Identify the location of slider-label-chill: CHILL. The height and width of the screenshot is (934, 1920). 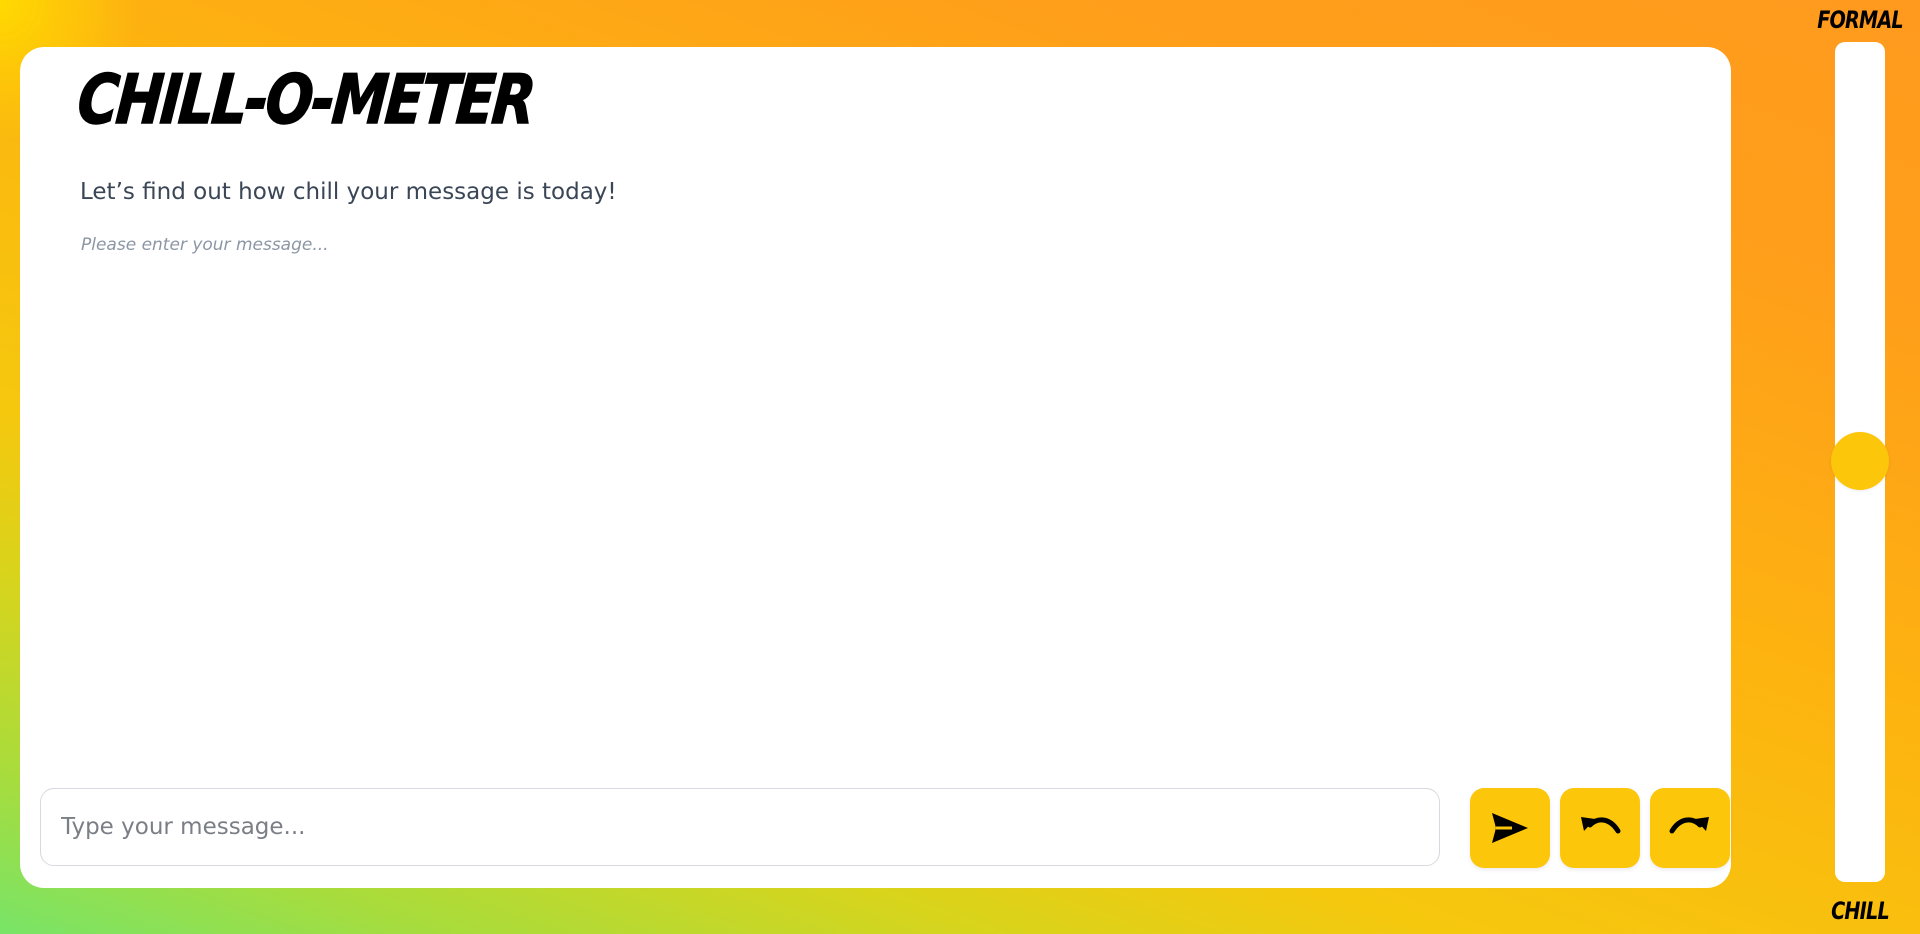
(1860, 911).